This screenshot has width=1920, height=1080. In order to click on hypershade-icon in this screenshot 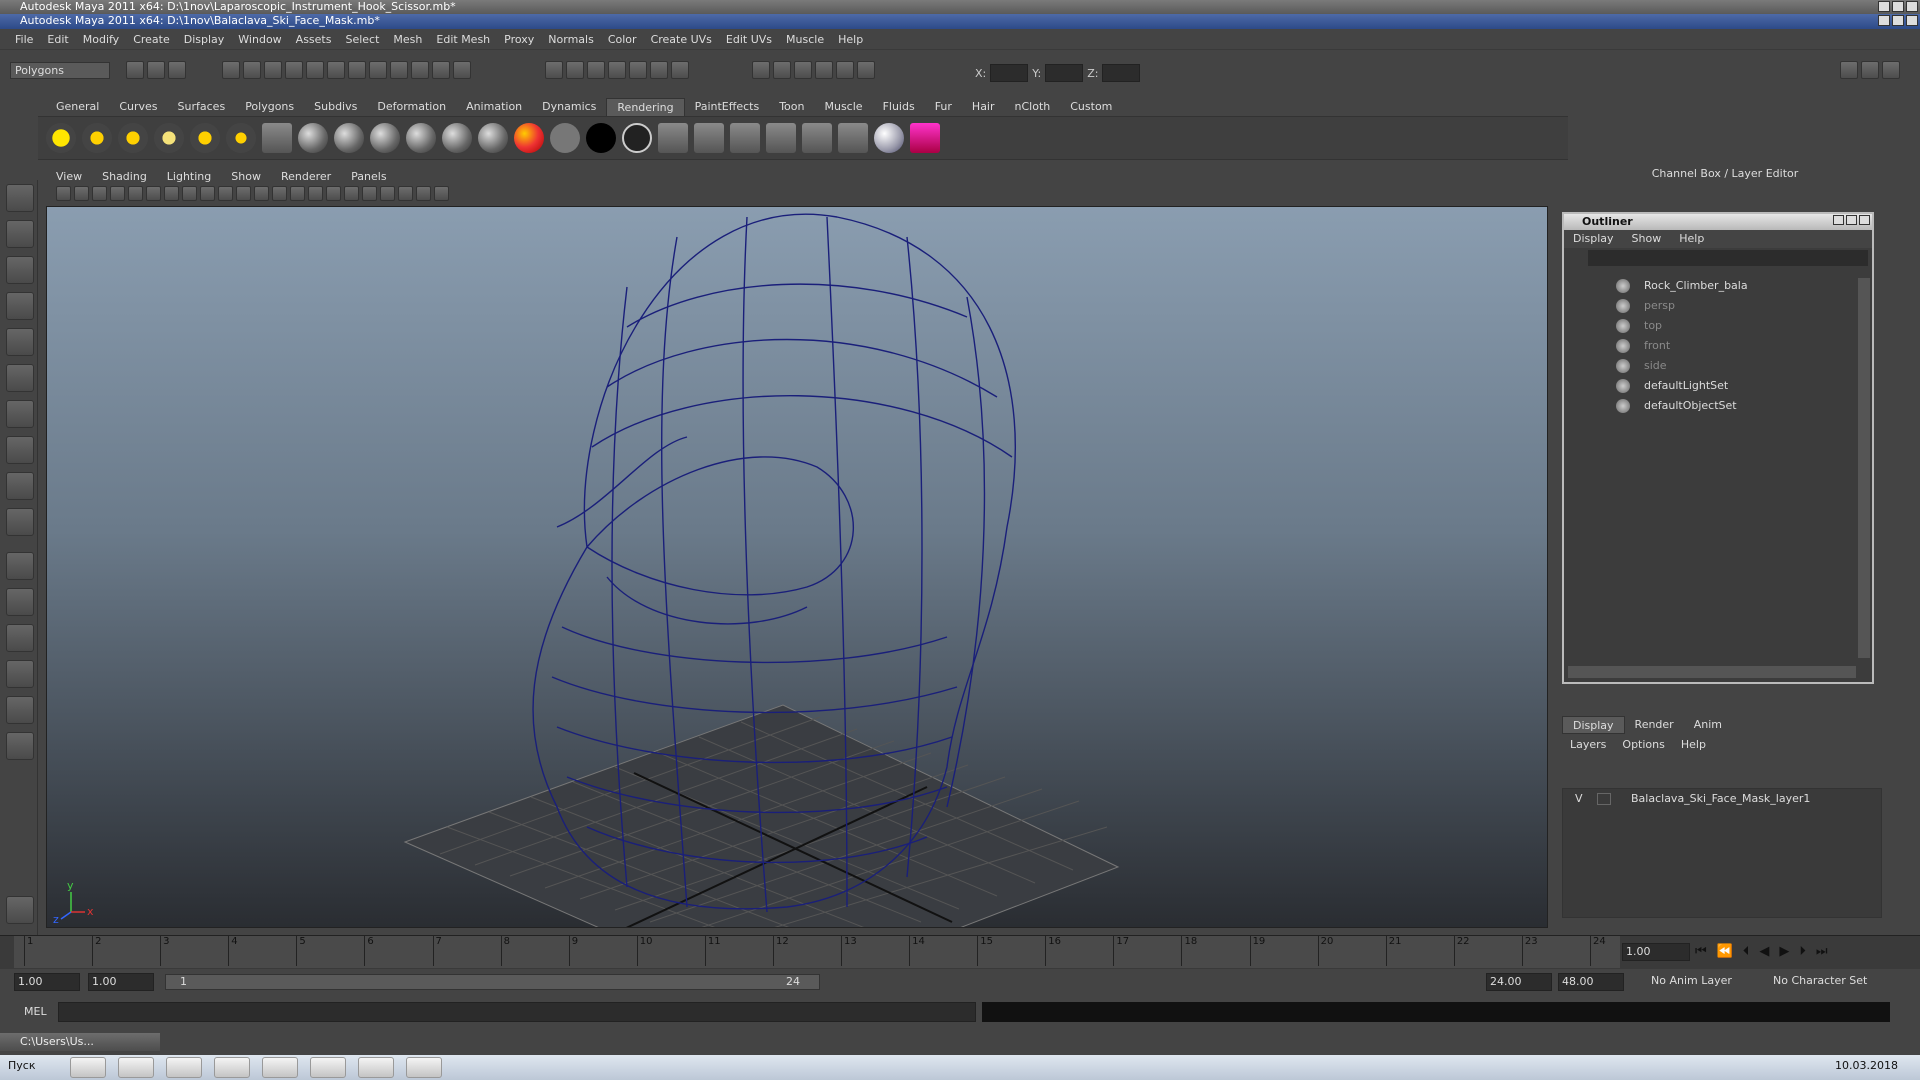, I will do `click(817, 138)`.